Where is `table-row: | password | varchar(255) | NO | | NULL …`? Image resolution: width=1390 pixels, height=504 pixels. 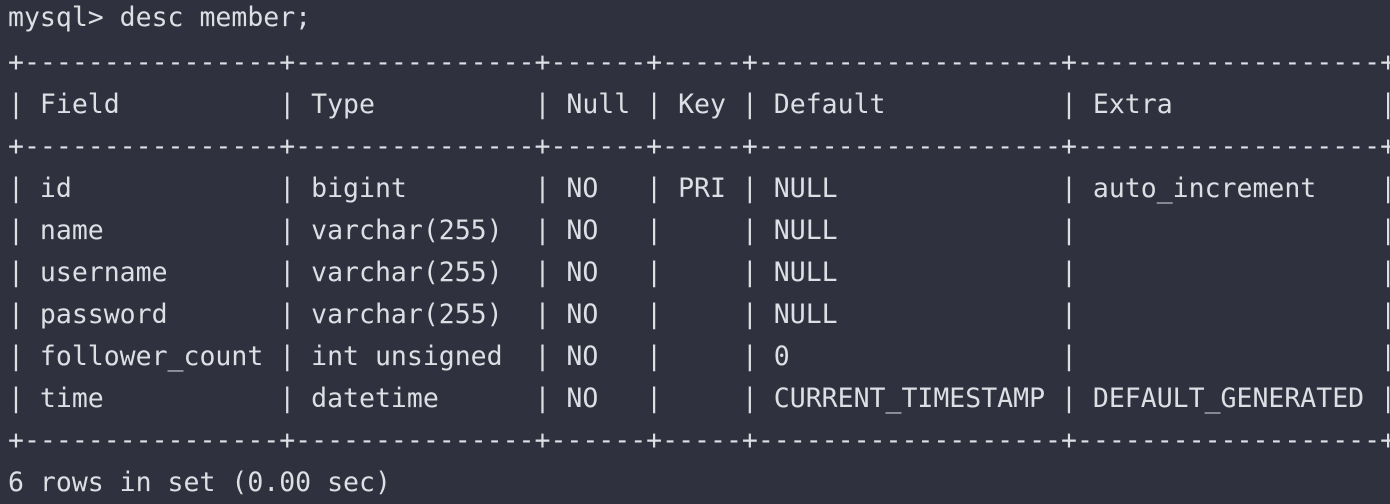
table-row: | password | varchar(255) | NO | | NULL … is located at coordinates (699, 314).